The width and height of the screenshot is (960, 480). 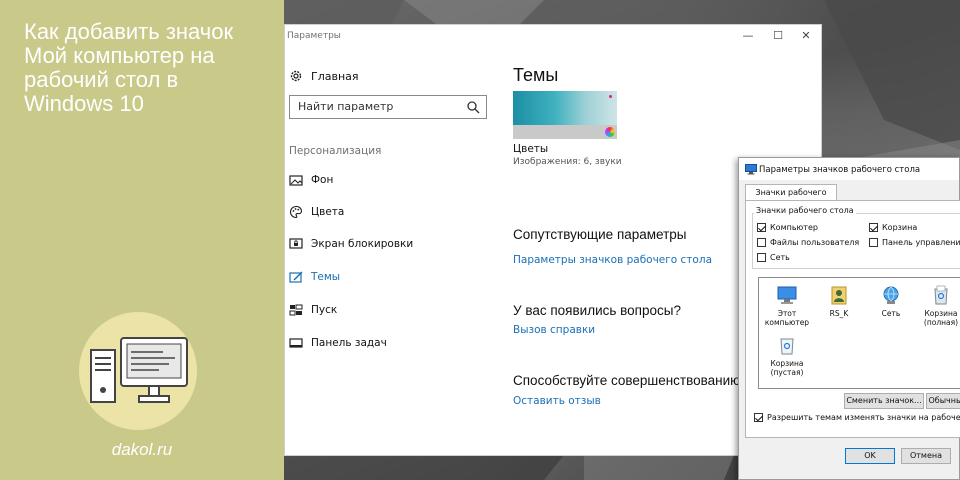 I want to click on section-label: Персонализация, so click(x=335, y=151).